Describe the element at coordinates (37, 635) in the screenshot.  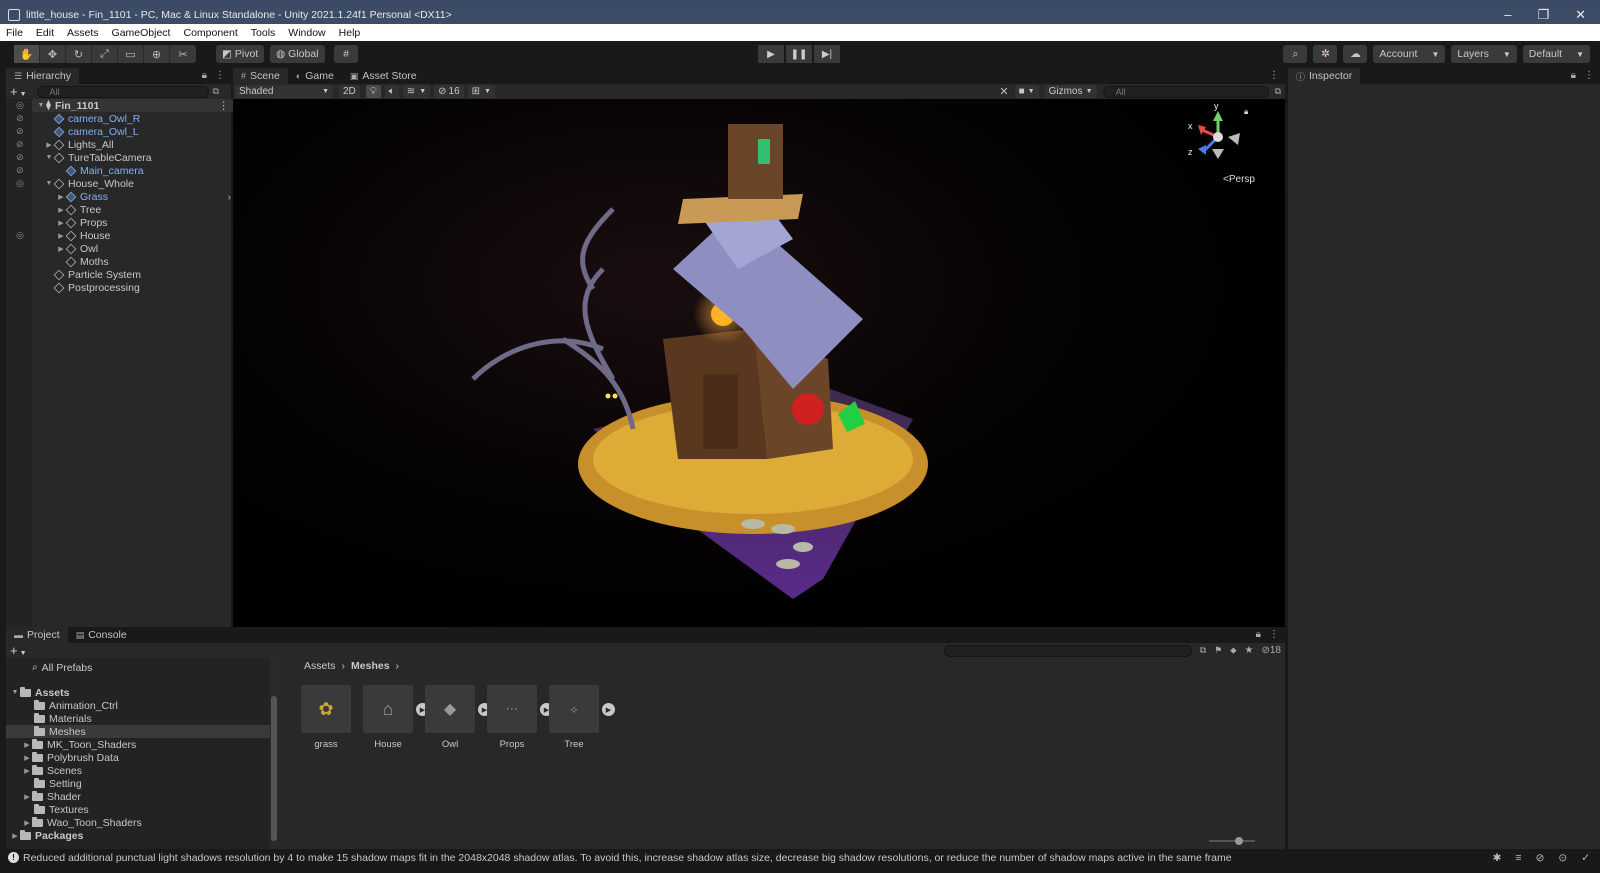
I see `tab-project: ▬ Project` at that location.